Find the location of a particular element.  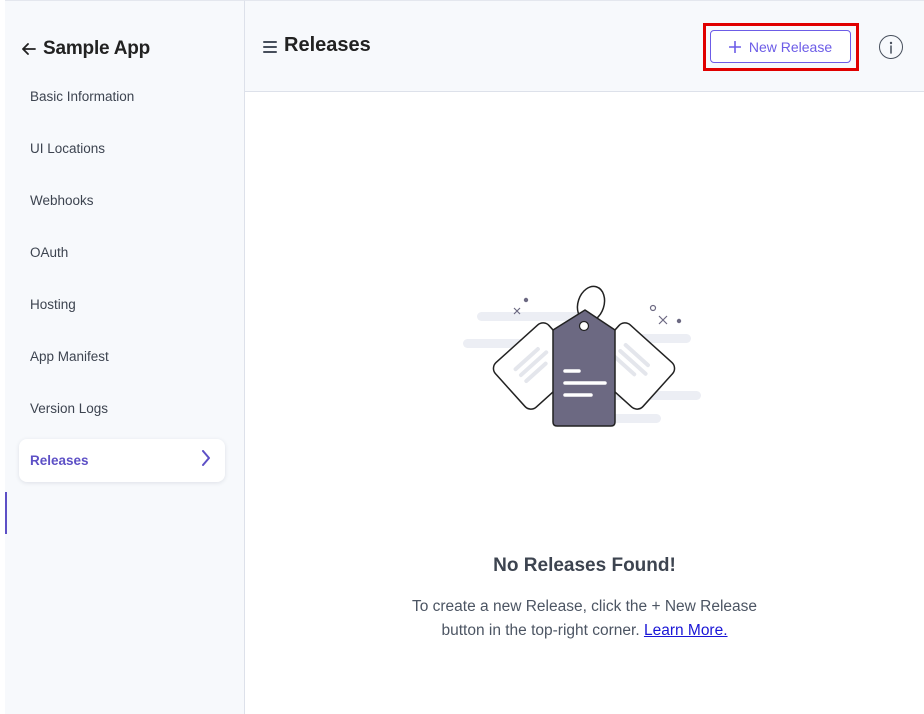

learn-more-link: Learn More. is located at coordinates (686, 630).